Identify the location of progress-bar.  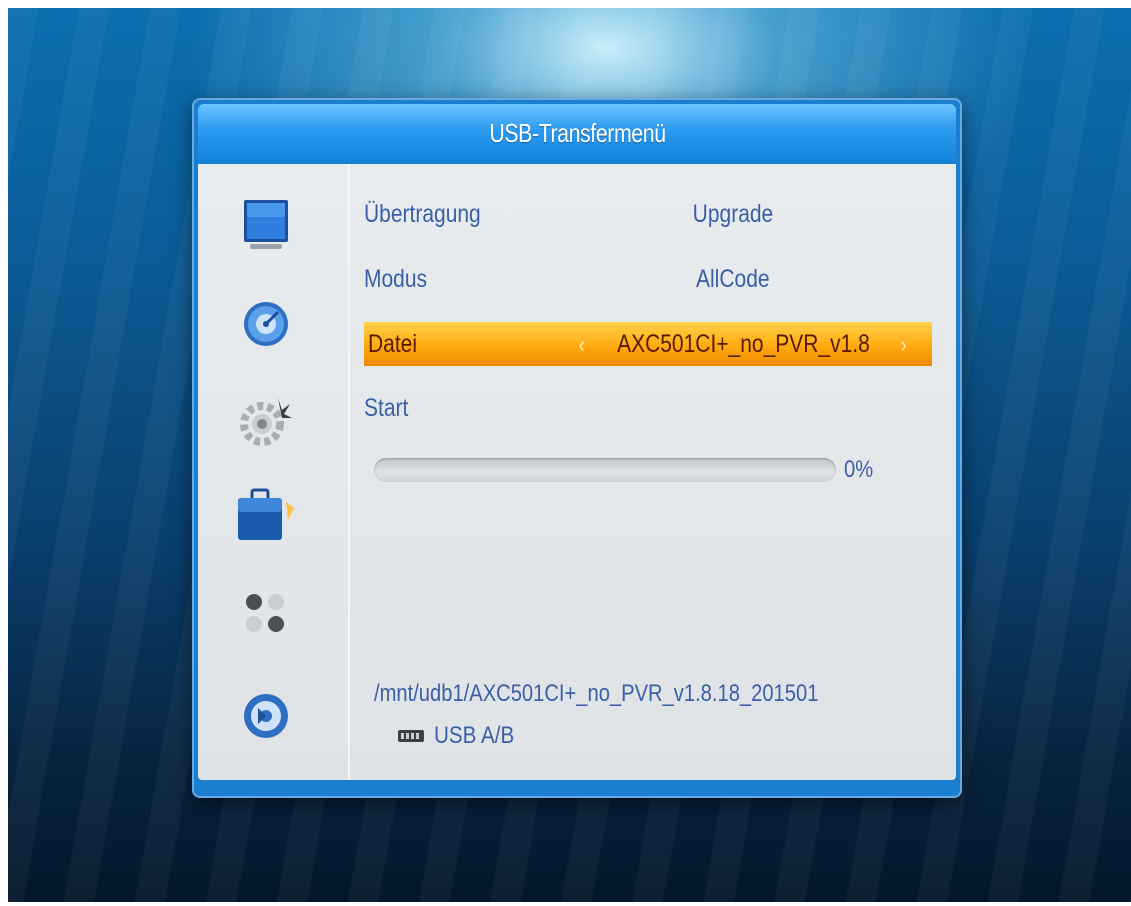
(605, 470).